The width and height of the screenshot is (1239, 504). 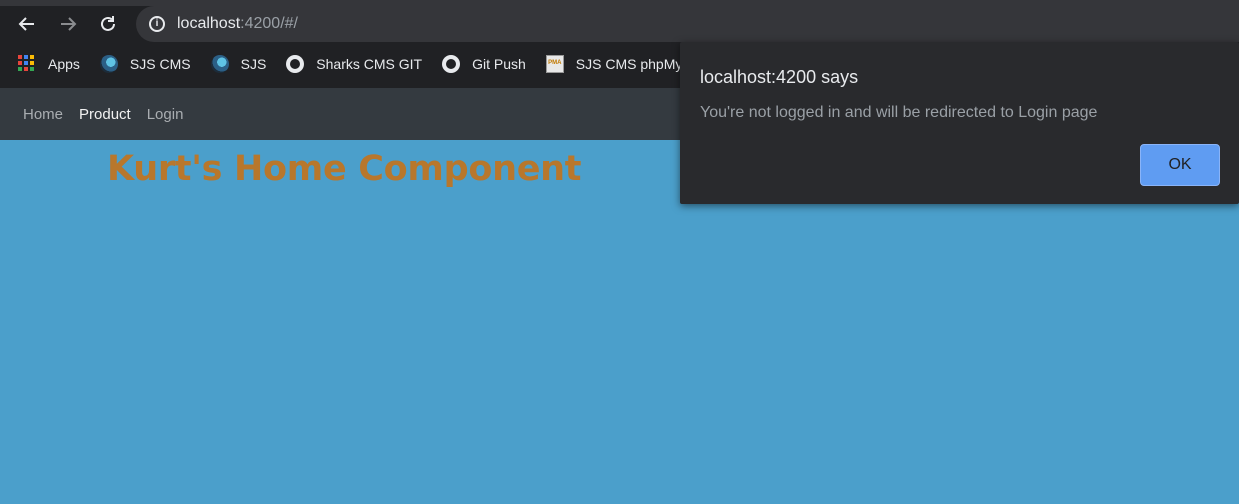 What do you see at coordinates (499, 64) in the screenshot?
I see `bookmark-label: Git Push` at bounding box center [499, 64].